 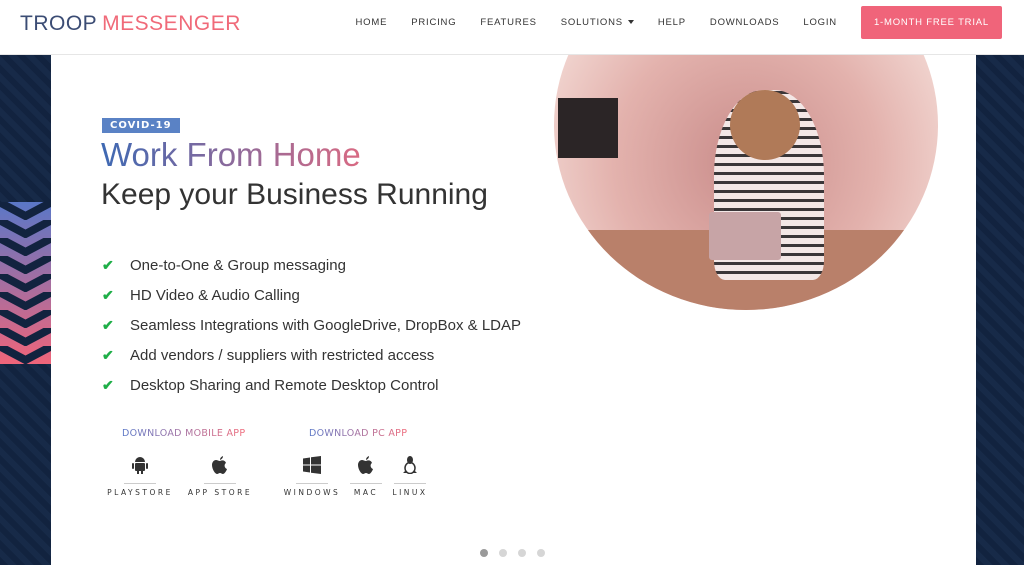 What do you see at coordinates (201, 295) in the screenshot?
I see `feature-item: ✔ HD Video & Audio Calling` at bounding box center [201, 295].